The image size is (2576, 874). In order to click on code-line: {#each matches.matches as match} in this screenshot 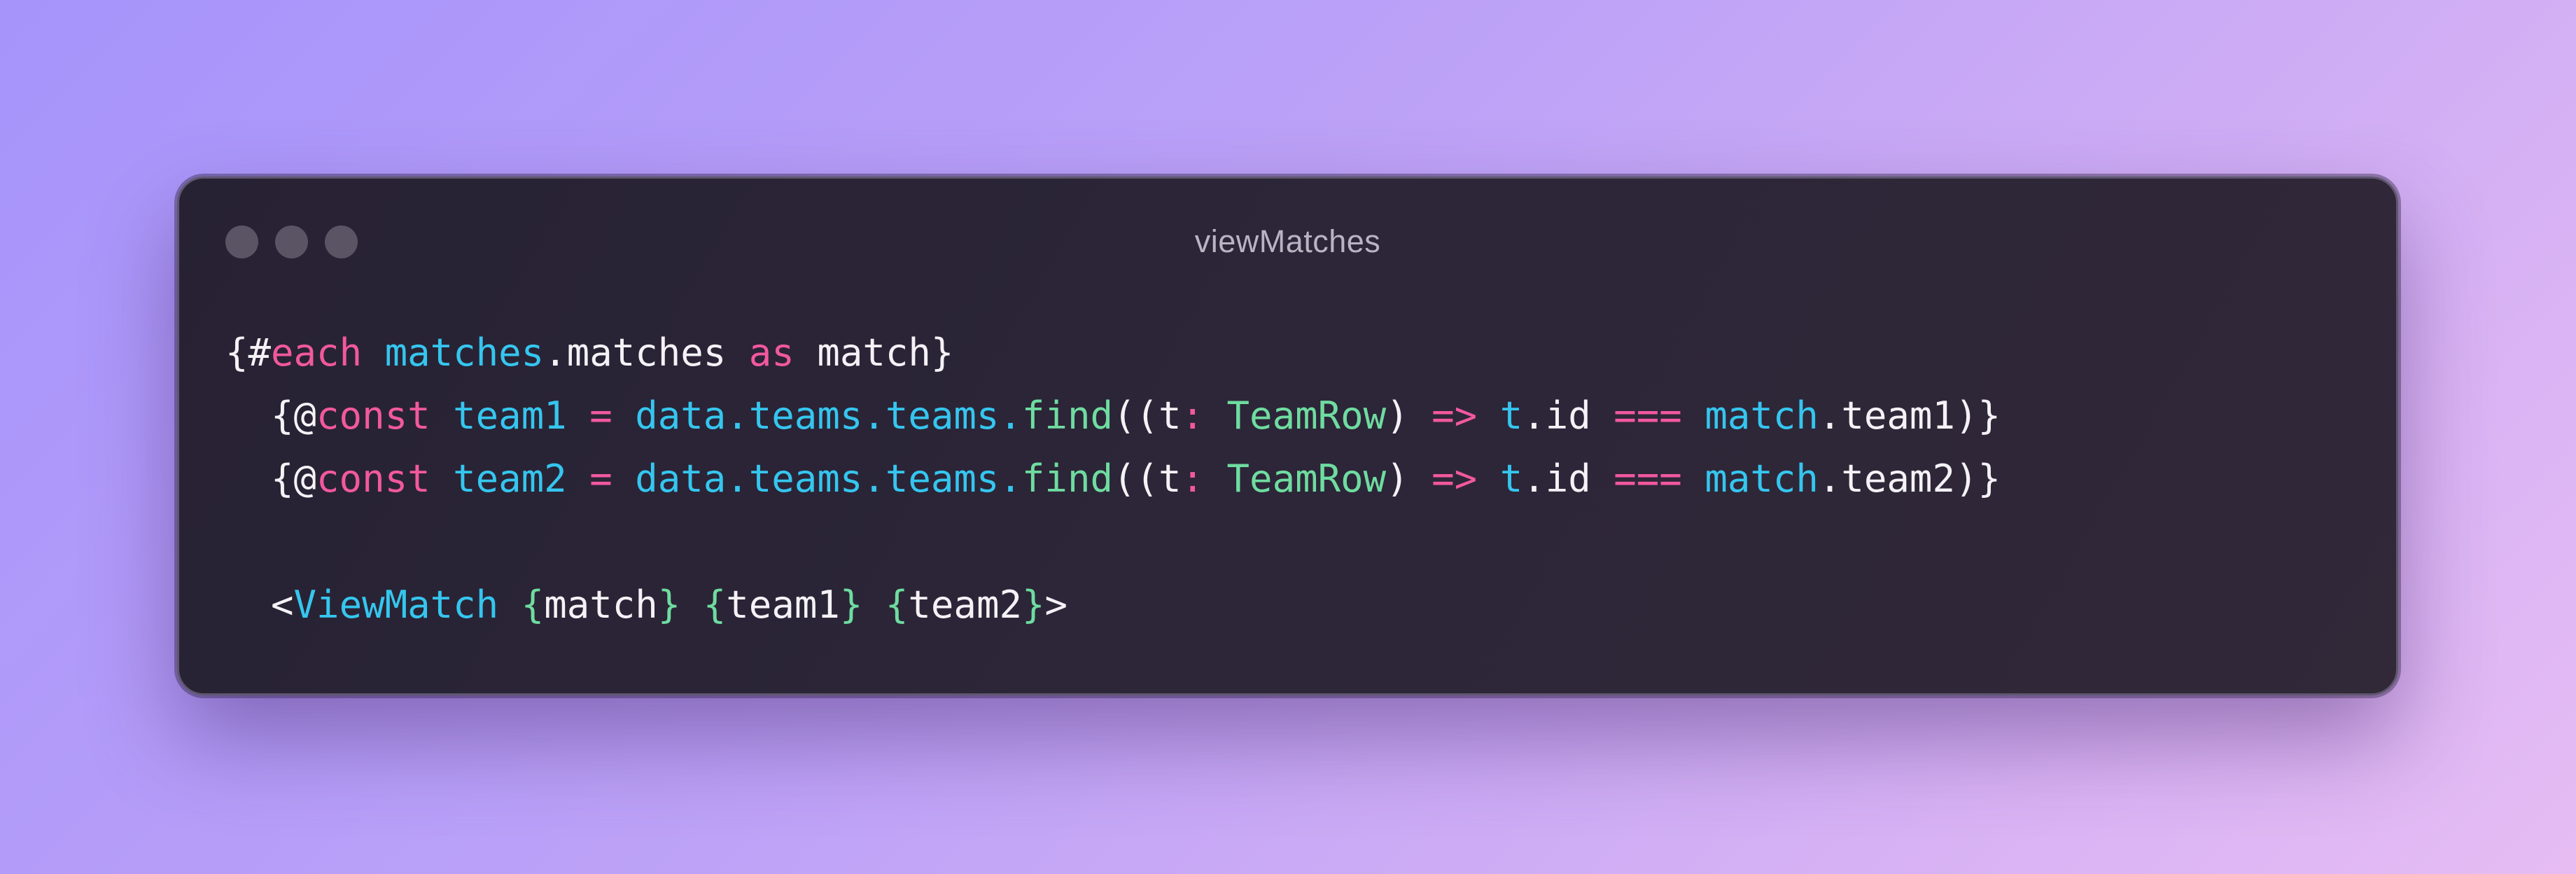, I will do `click(1113, 352)`.